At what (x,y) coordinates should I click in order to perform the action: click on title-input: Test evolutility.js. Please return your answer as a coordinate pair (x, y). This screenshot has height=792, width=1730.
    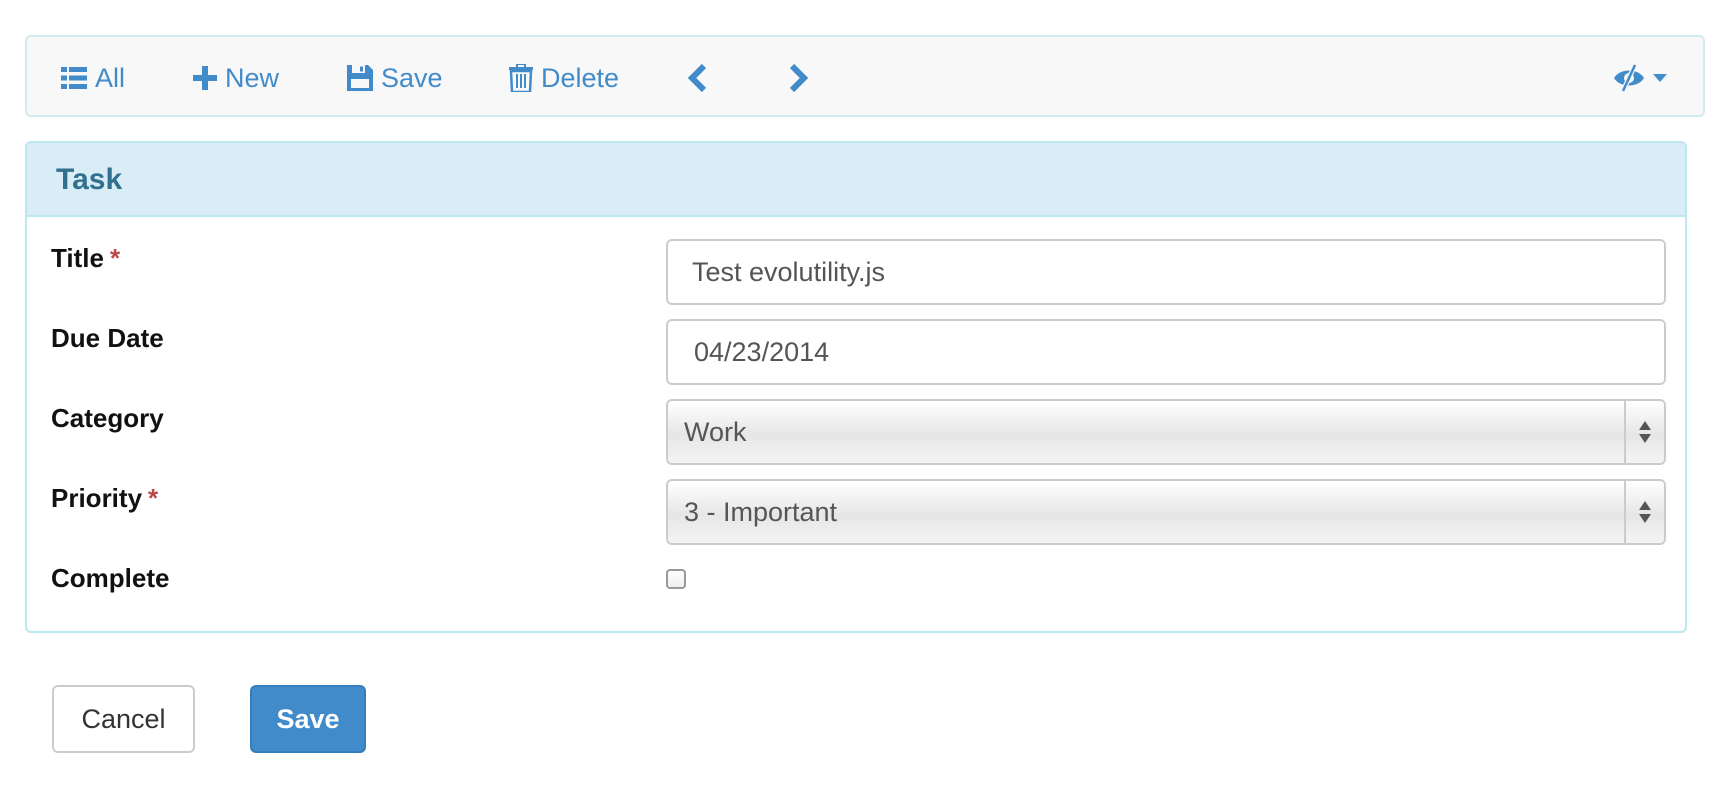
    Looking at the image, I should click on (1166, 272).